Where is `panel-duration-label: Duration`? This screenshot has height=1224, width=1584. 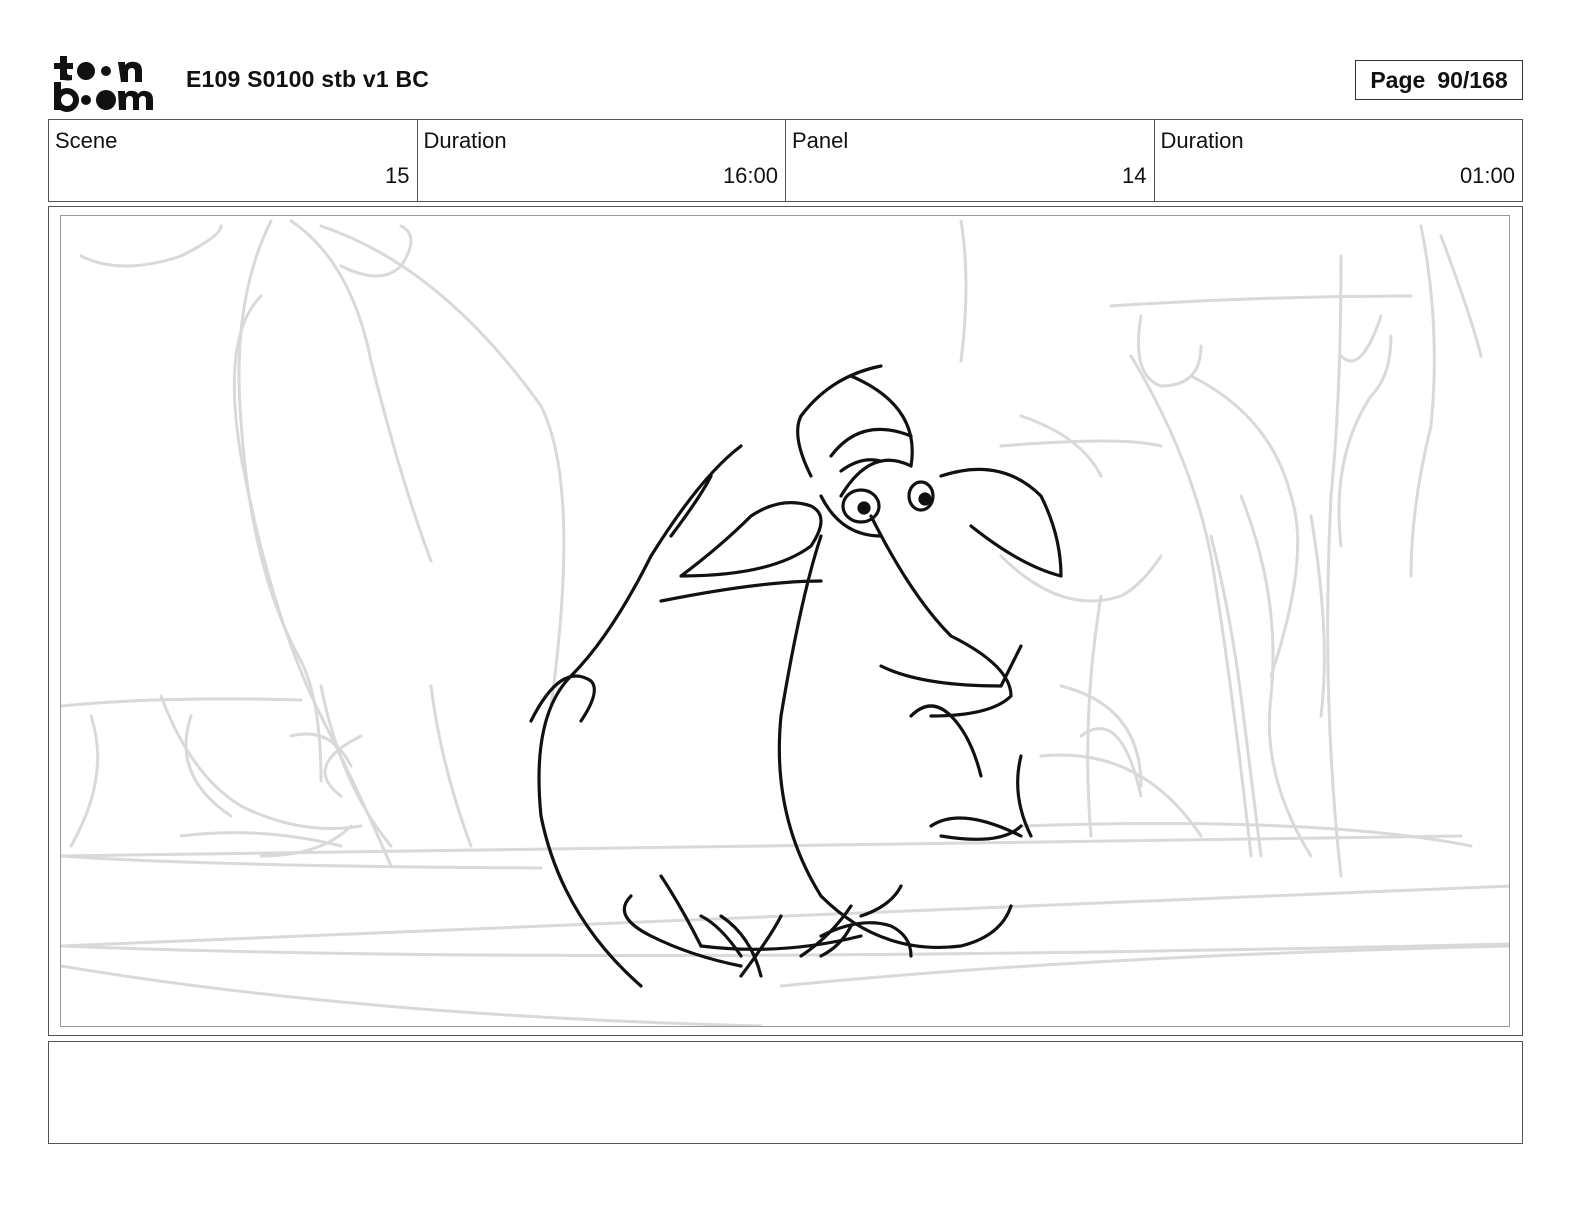 panel-duration-label: Duration is located at coordinates (1202, 140).